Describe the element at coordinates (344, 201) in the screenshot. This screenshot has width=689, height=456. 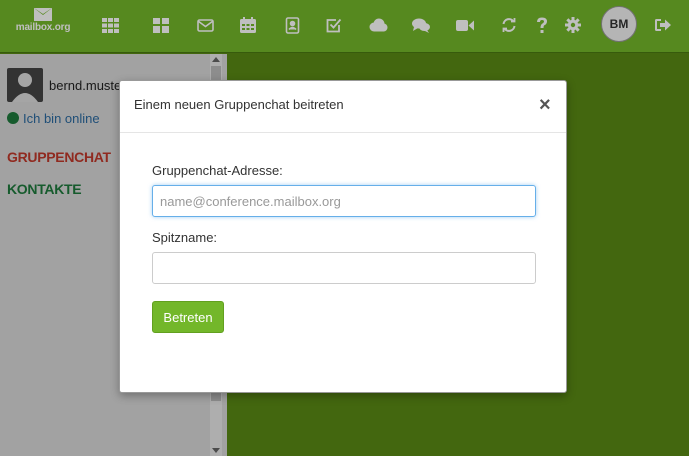
I see `groupchat-address-input` at that location.